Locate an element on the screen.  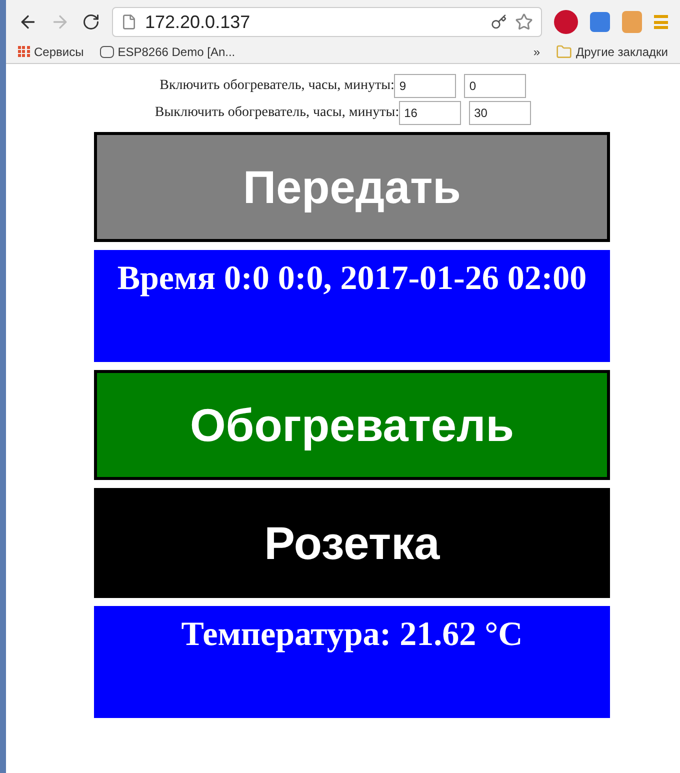
bookmark: Сервисы is located at coordinates (51, 51).